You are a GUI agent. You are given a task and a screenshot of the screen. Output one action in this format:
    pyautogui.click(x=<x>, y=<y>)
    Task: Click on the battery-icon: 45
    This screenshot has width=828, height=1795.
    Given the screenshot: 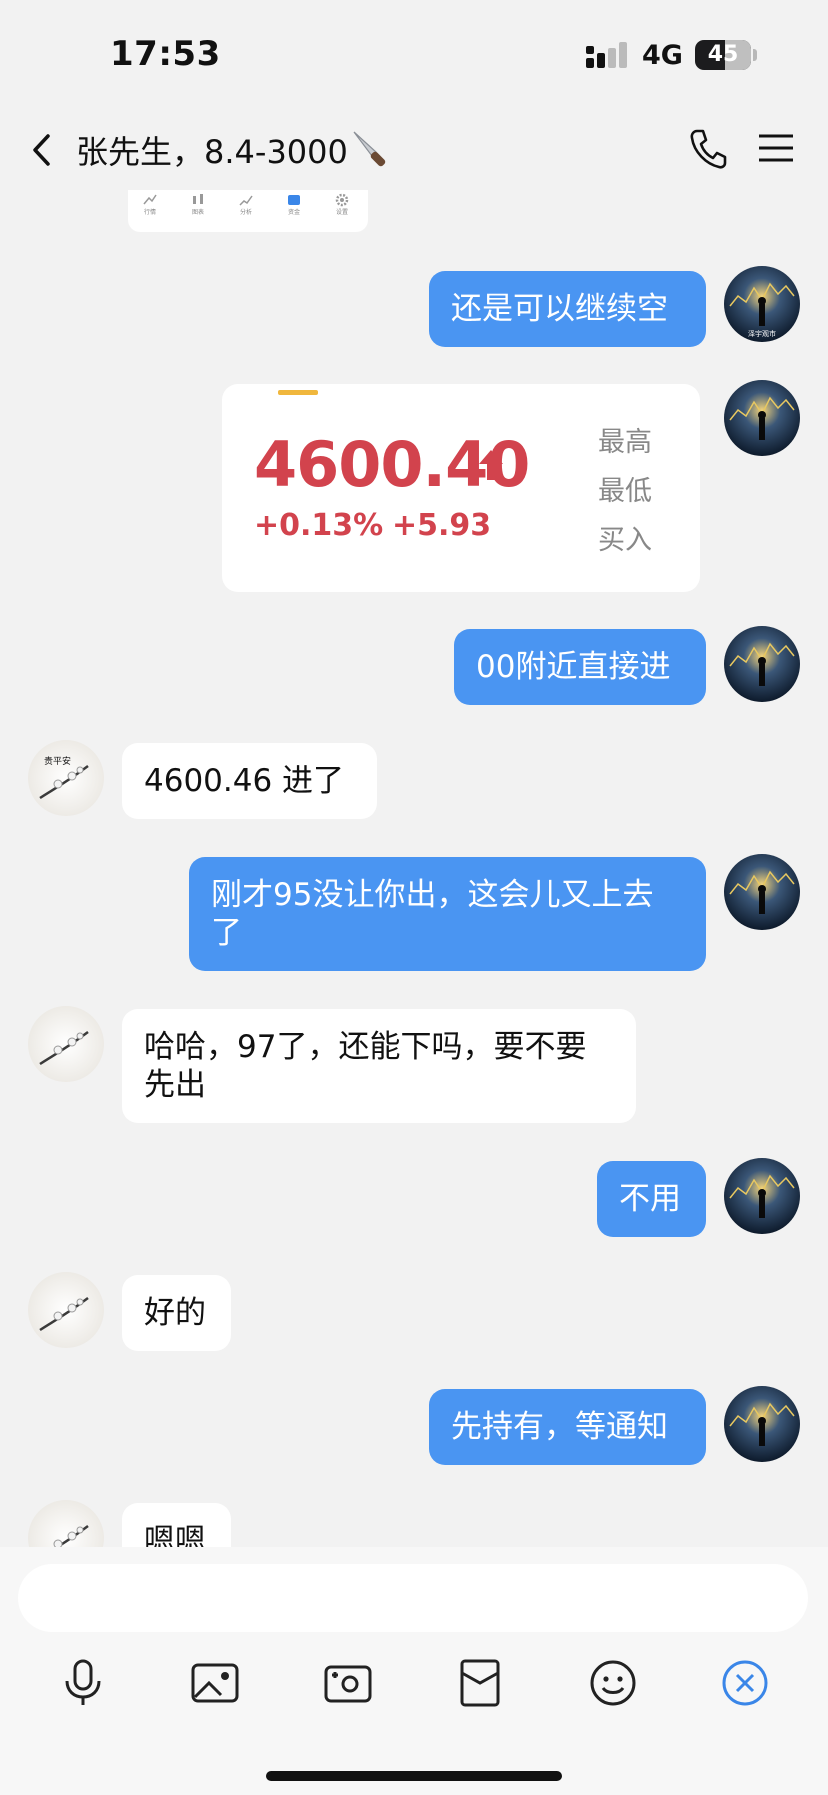 What is the action you would take?
    pyautogui.click(x=723, y=55)
    